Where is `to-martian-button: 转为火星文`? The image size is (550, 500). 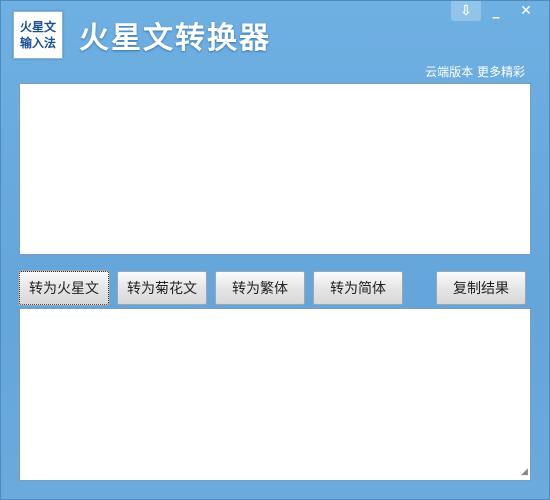 to-martian-button: 转为火星文 is located at coordinates (64, 288).